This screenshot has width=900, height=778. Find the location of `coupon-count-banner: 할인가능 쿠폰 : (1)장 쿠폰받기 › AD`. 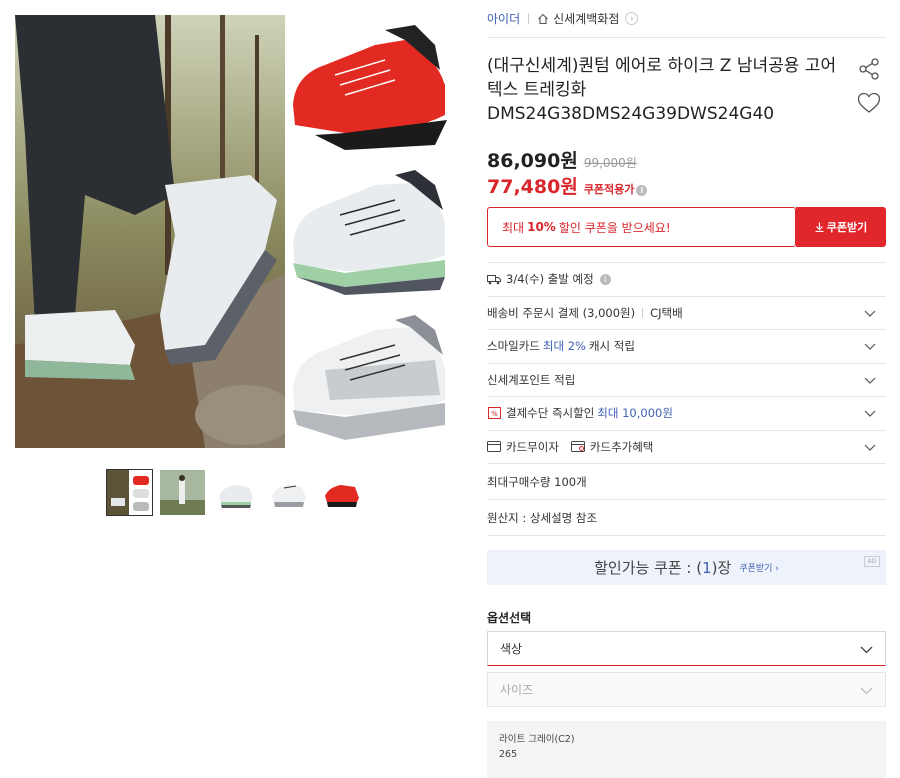

coupon-count-banner: 할인가능 쿠폰 : (1)장 쿠폰받기 › AD is located at coordinates (686, 567).